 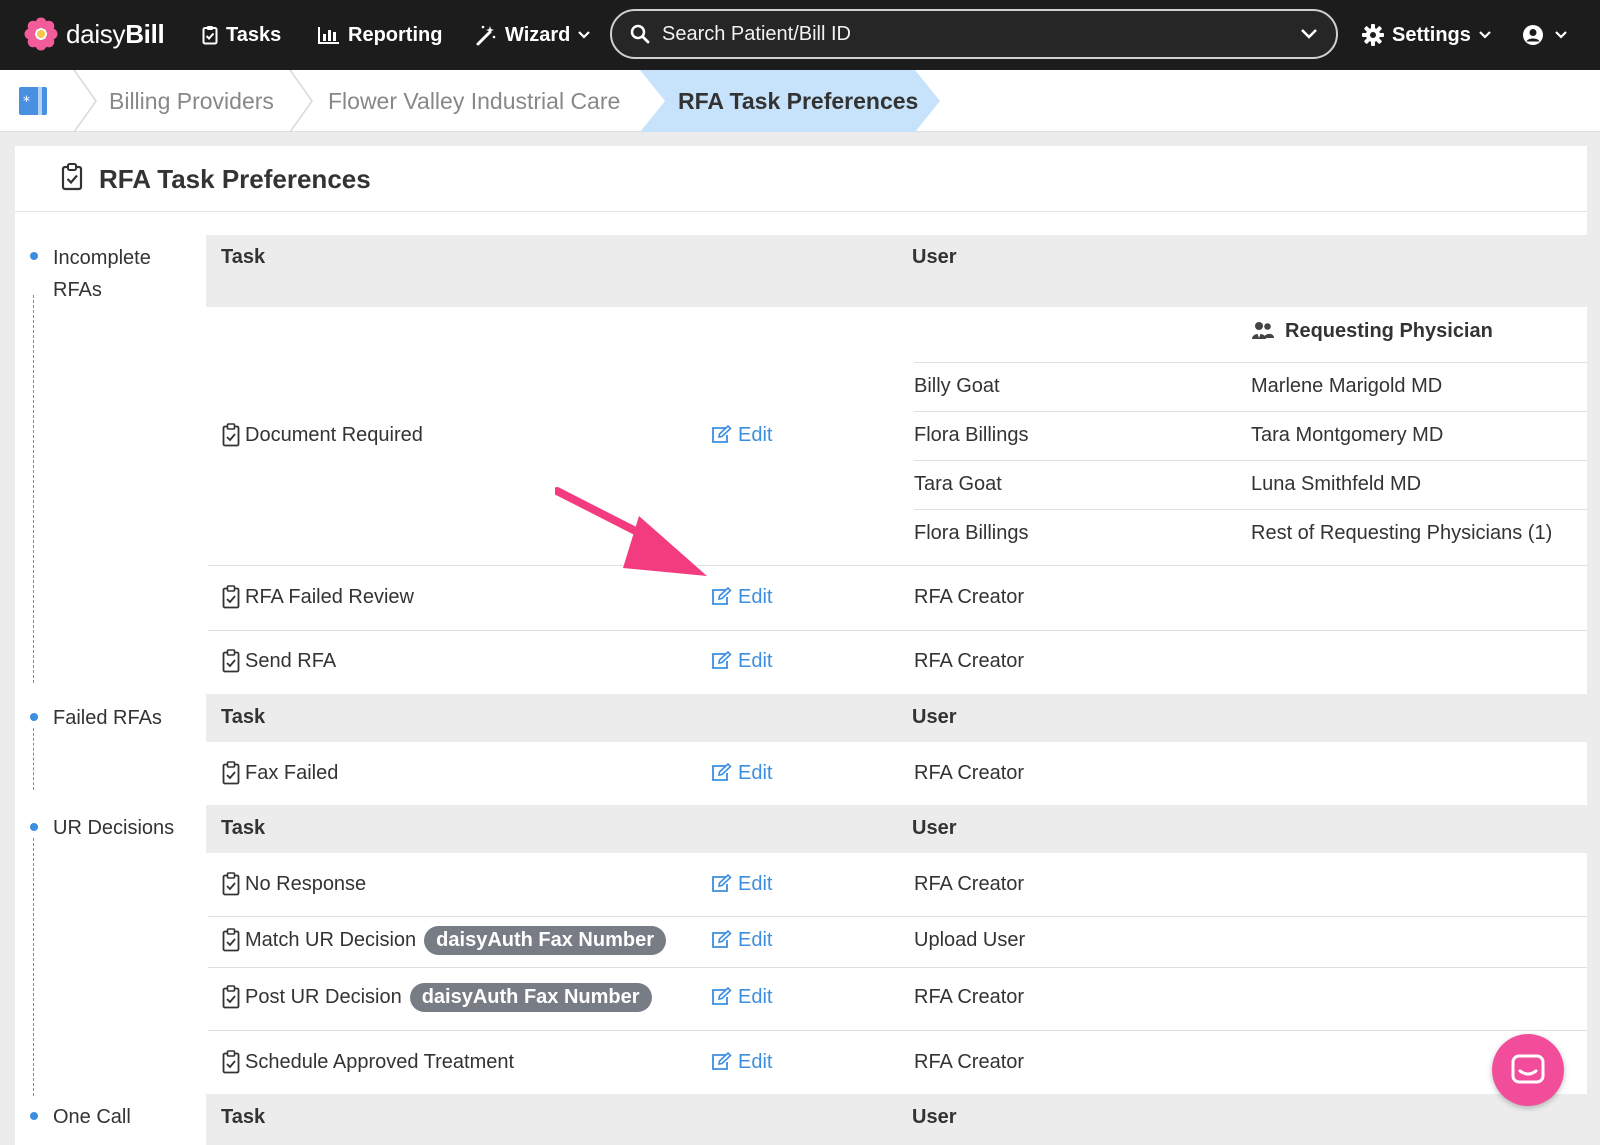 What do you see at coordinates (1336, 484) in the screenshot?
I see `requesting-physician: Luna Smithfeld MD` at bounding box center [1336, 484].